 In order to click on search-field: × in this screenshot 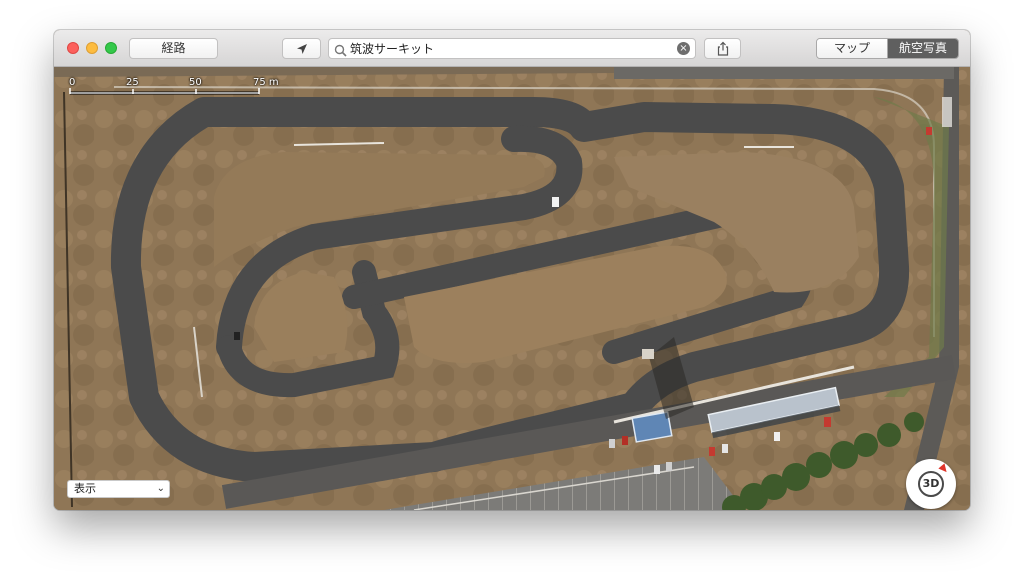, I will do `click(512, 48)`.